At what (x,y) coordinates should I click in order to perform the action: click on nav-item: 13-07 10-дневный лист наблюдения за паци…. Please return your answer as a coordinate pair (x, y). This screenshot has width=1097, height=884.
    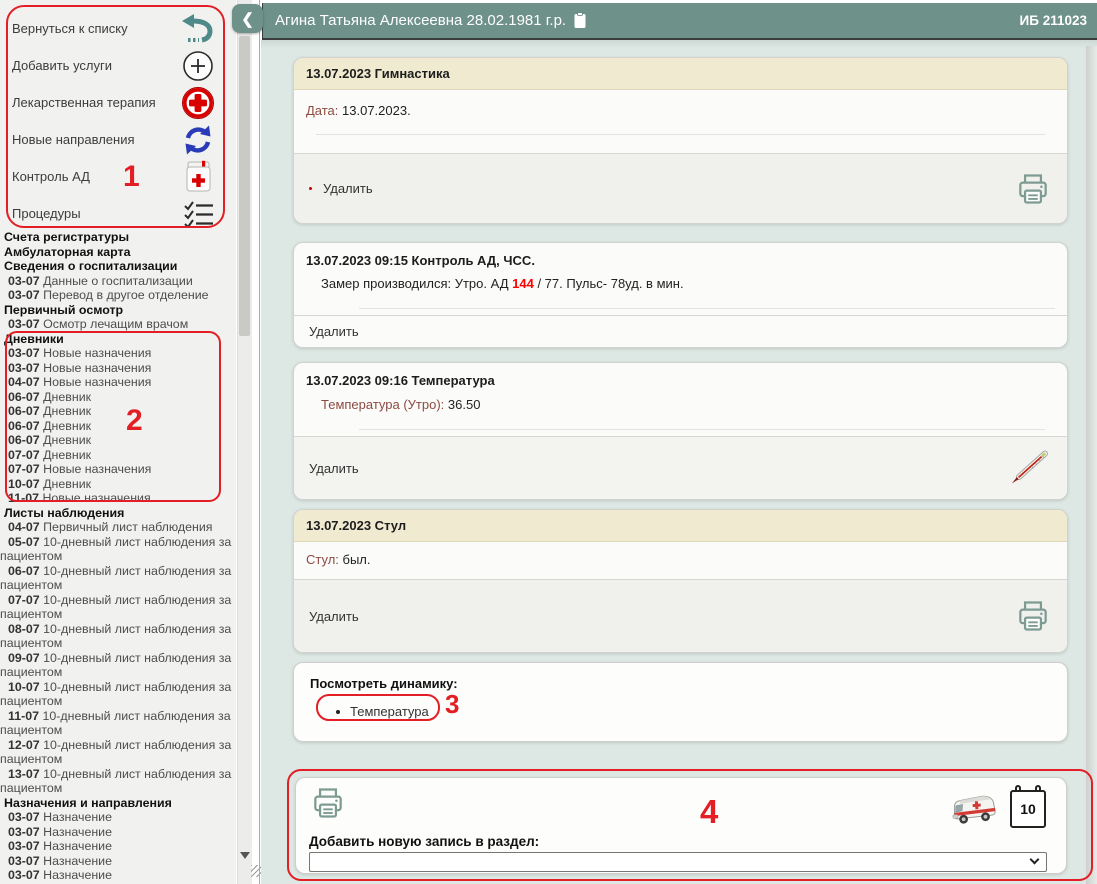
    Looking at the image, I should click on (120, 781).